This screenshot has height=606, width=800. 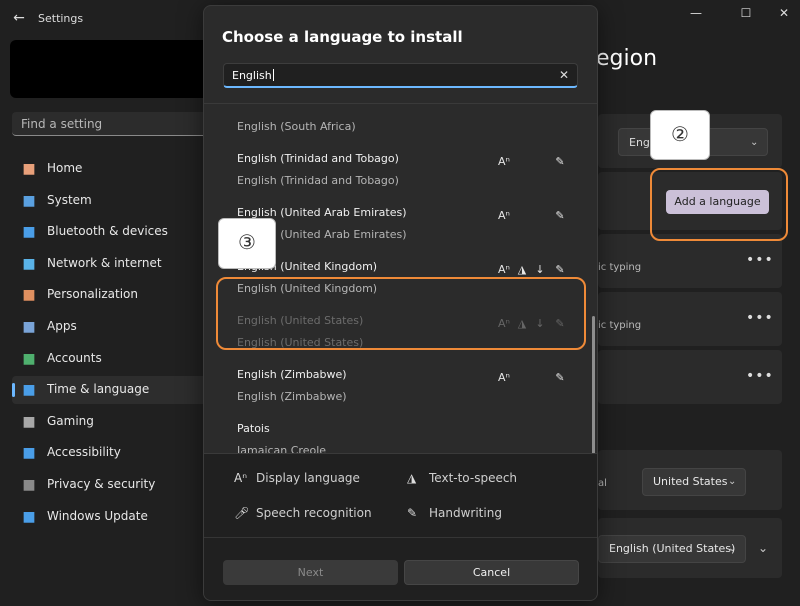 What do you see at coordinates (400, 386) in the screenshot?
I see `language-list-item: English (Zimbabwe) English (Zimbabwe) Aⁿ ✎` at bounding box center [400, 386].